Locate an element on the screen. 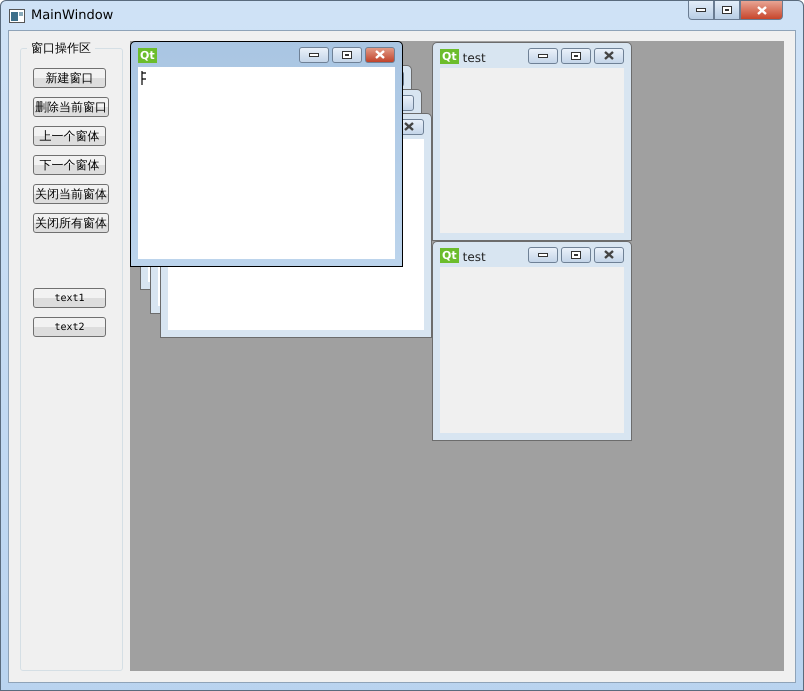 This screenshot has height=691, width=804. app-icon is located at coordinates (17, 16).